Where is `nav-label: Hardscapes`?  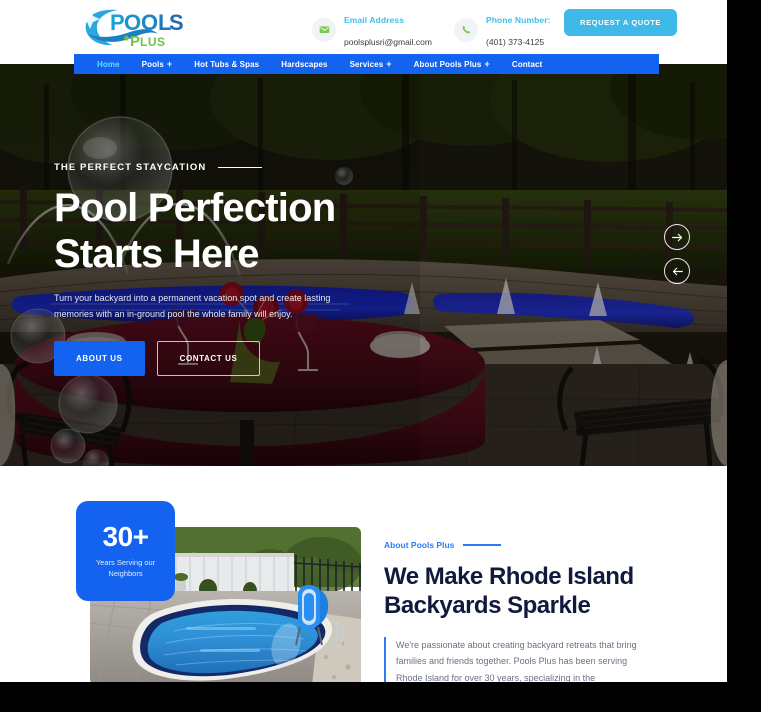 nav-label: Hardscapes is located at coordinates (304, 64).